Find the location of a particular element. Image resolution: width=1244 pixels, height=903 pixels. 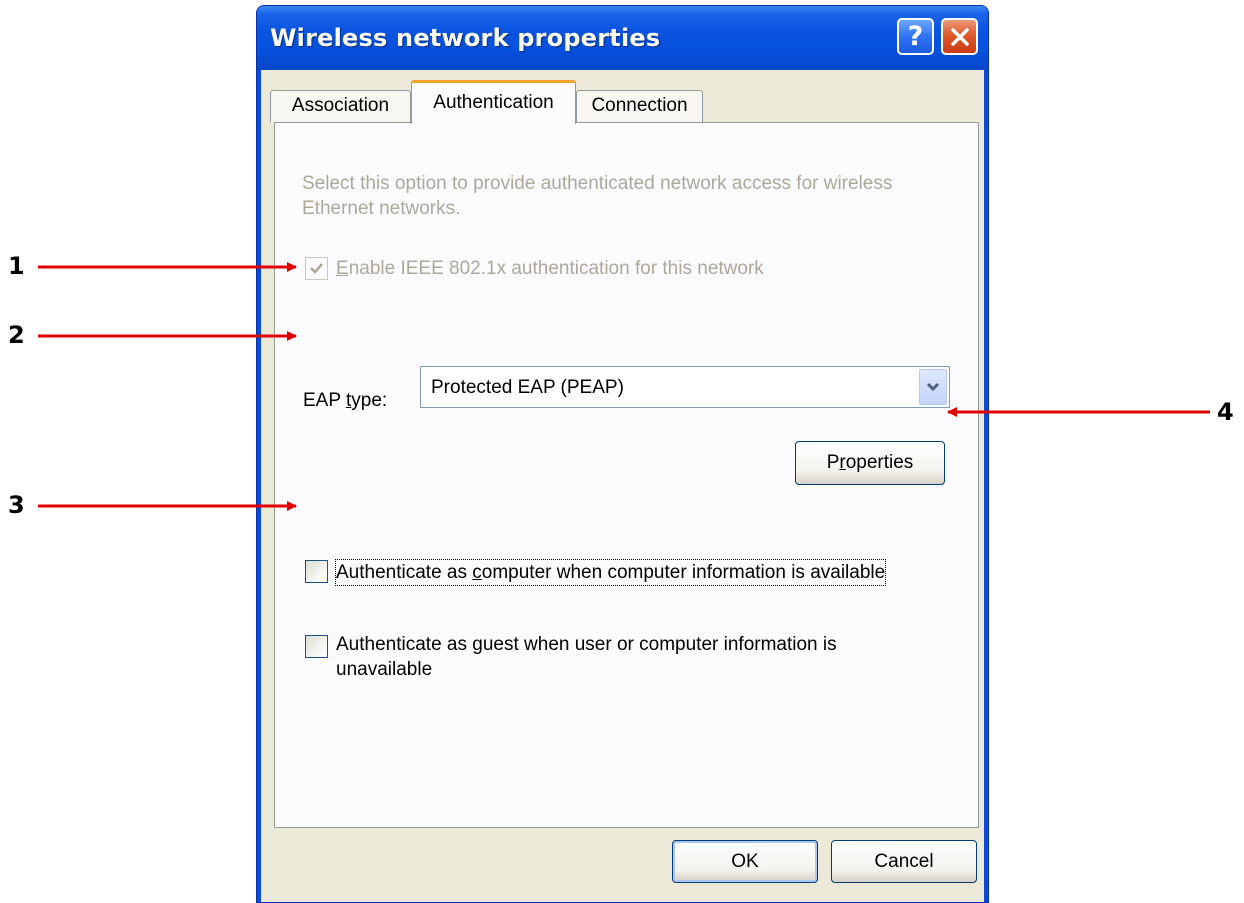

properties-button: Properties is located at coordinates (870, 463).